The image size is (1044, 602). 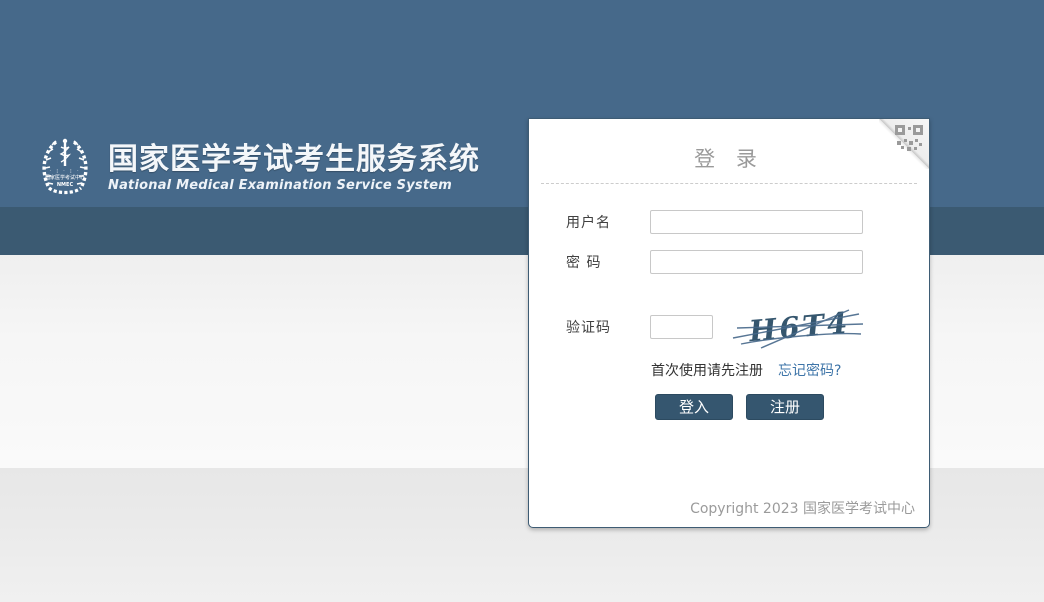 I want to click on login-title: 登 录, so click(x=729, y=159).